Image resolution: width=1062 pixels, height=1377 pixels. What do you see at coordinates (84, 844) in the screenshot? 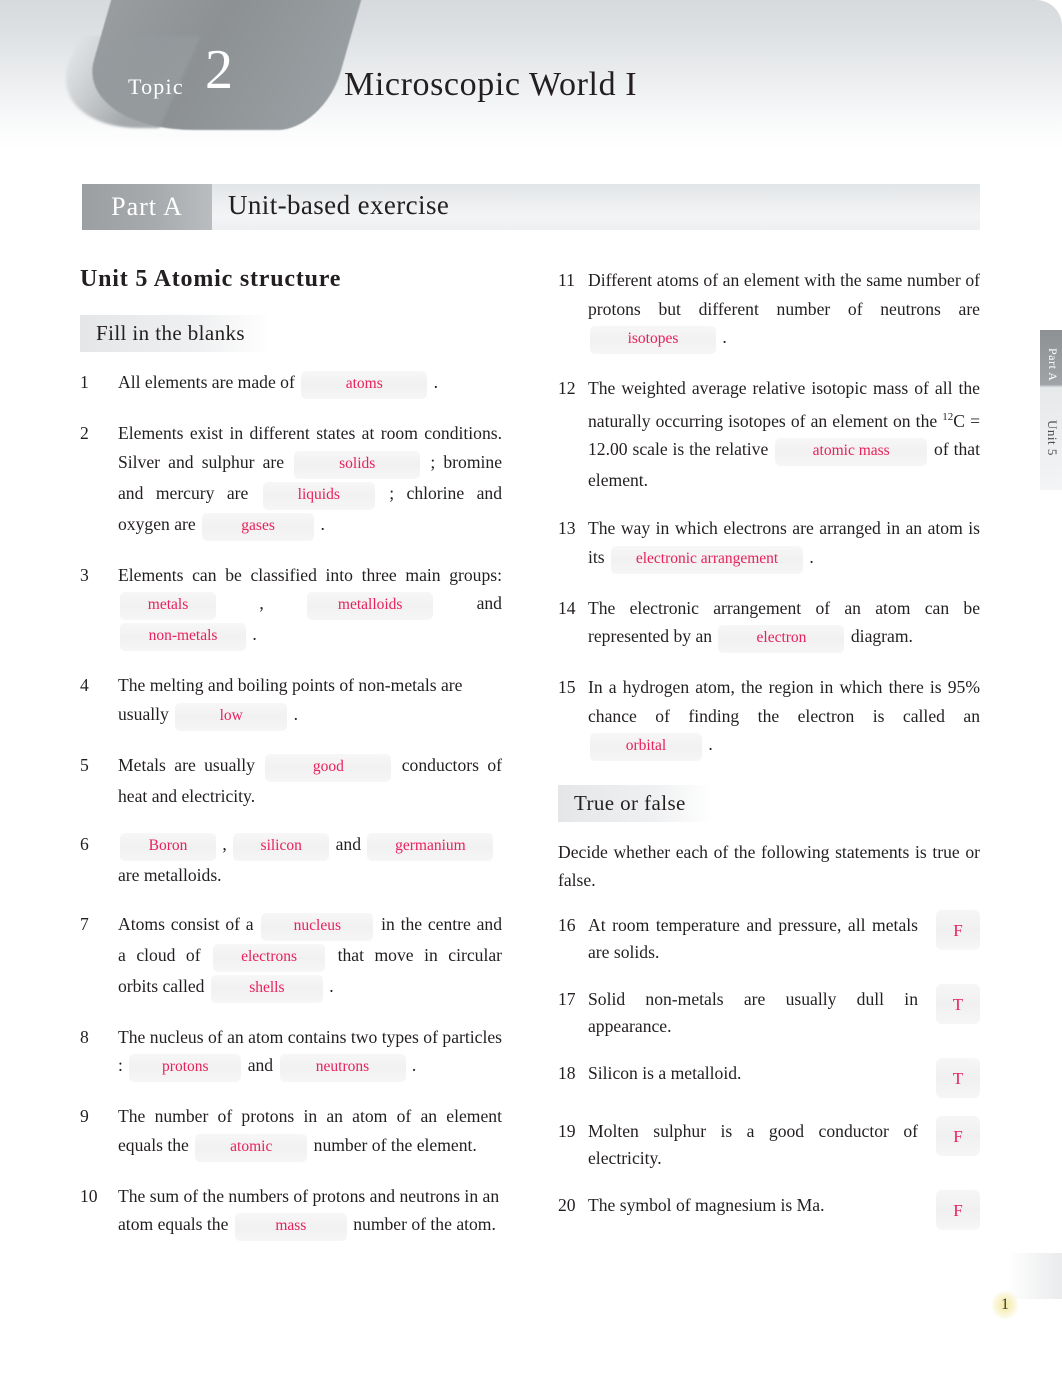
I see `question-number: 6` at bounding box center [84, 844].